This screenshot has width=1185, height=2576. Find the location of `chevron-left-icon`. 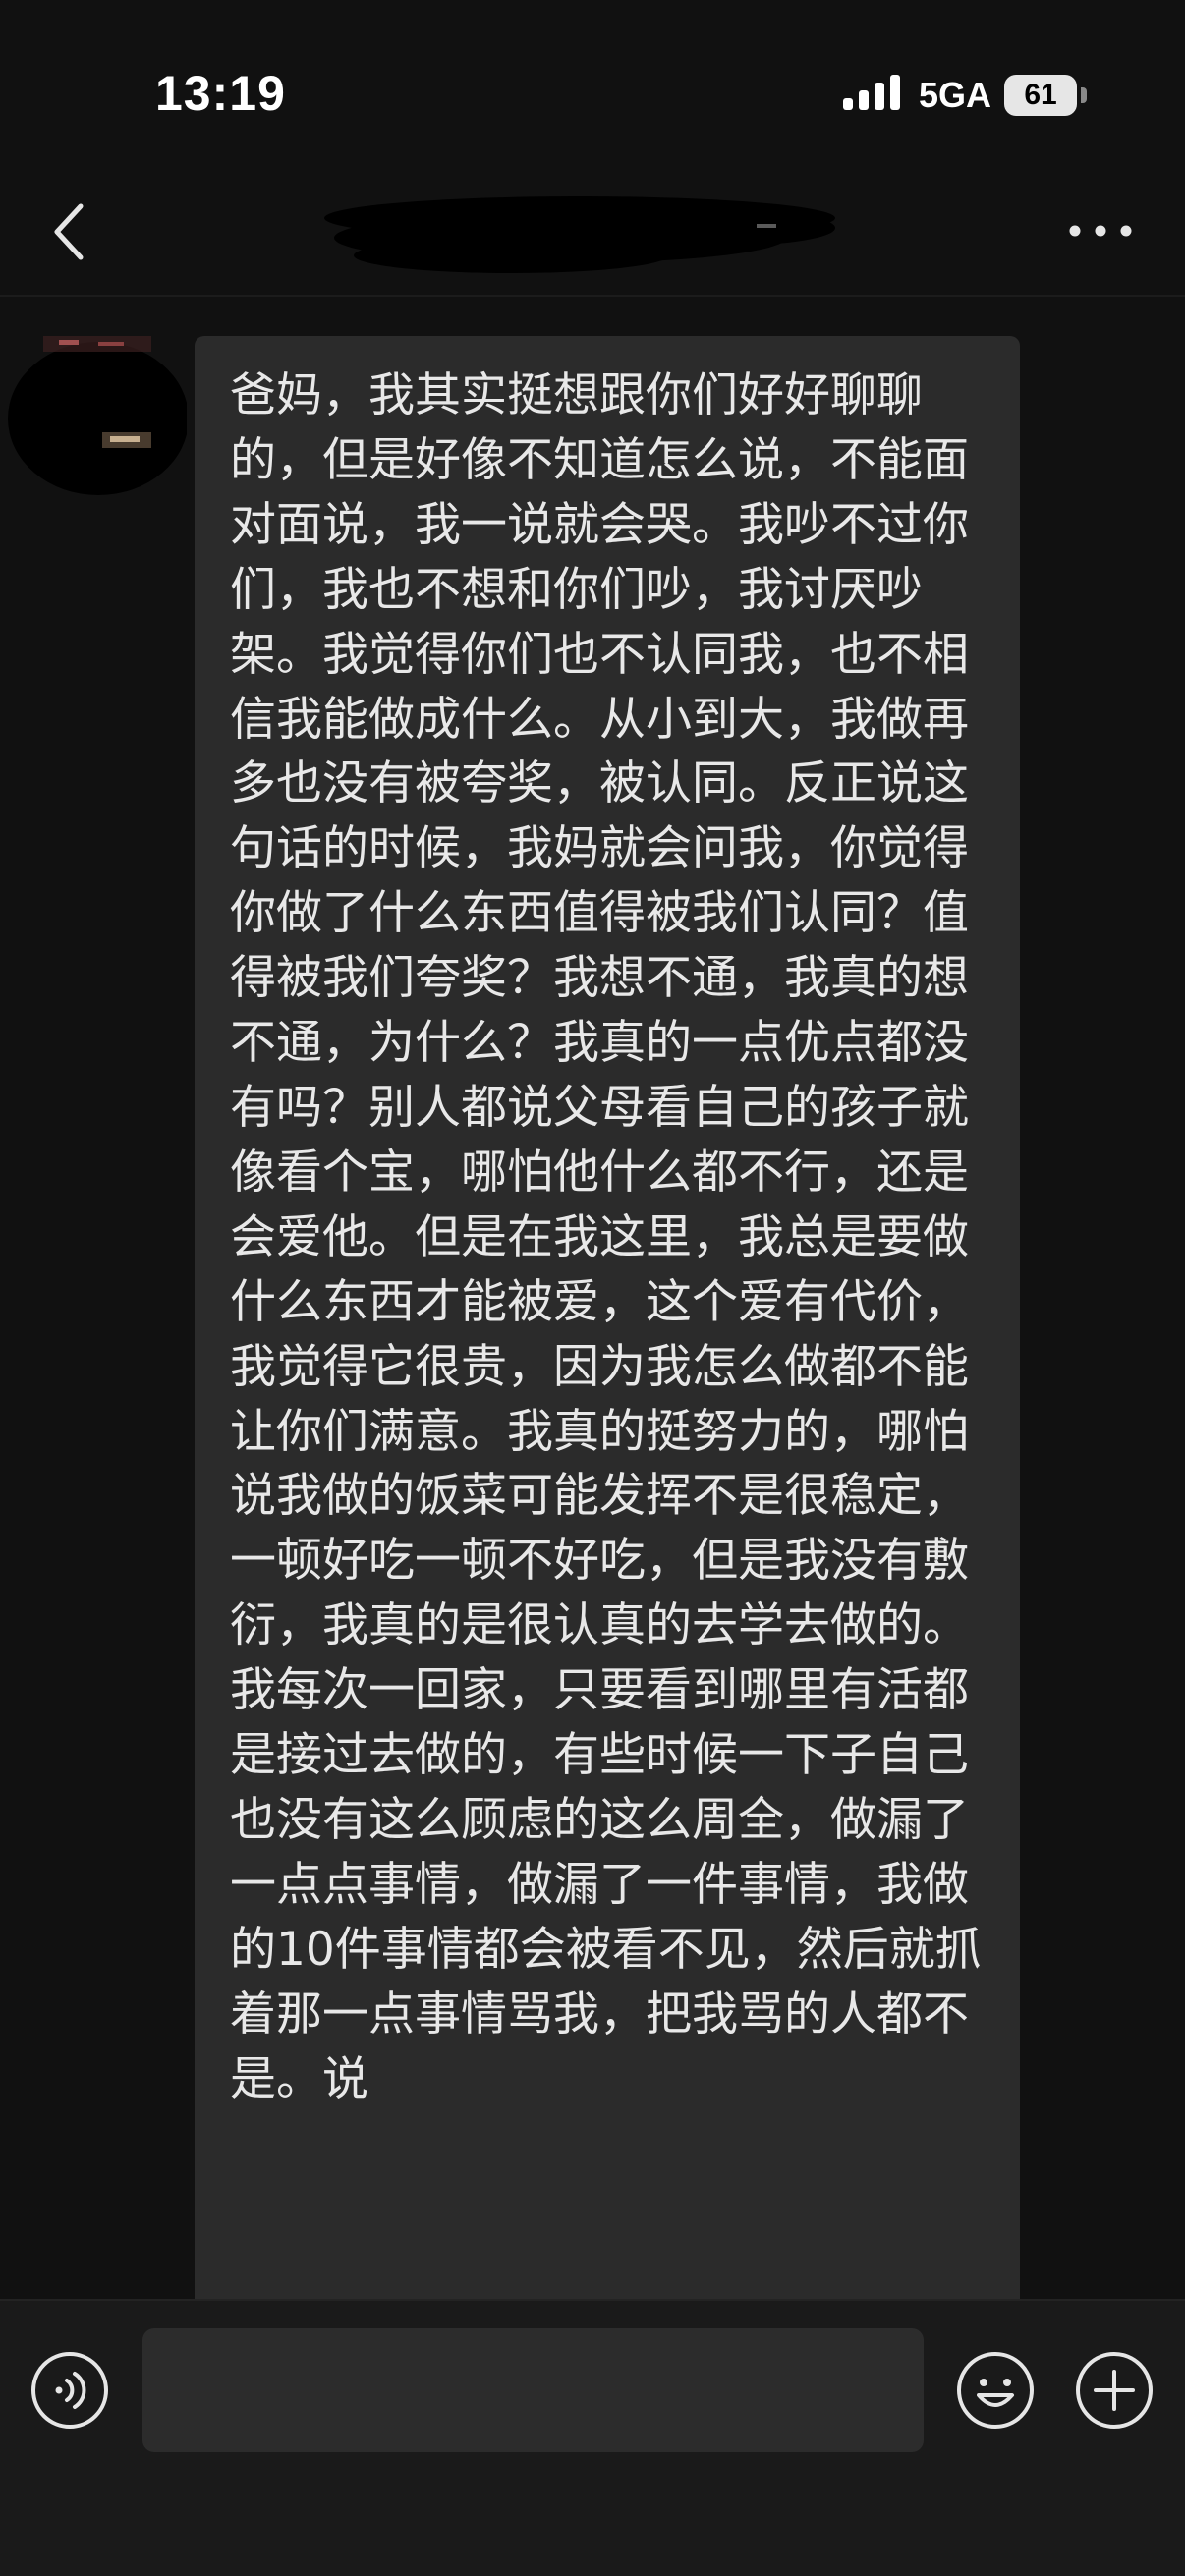

chevron-left-icon is located at coordinates (74, 232).